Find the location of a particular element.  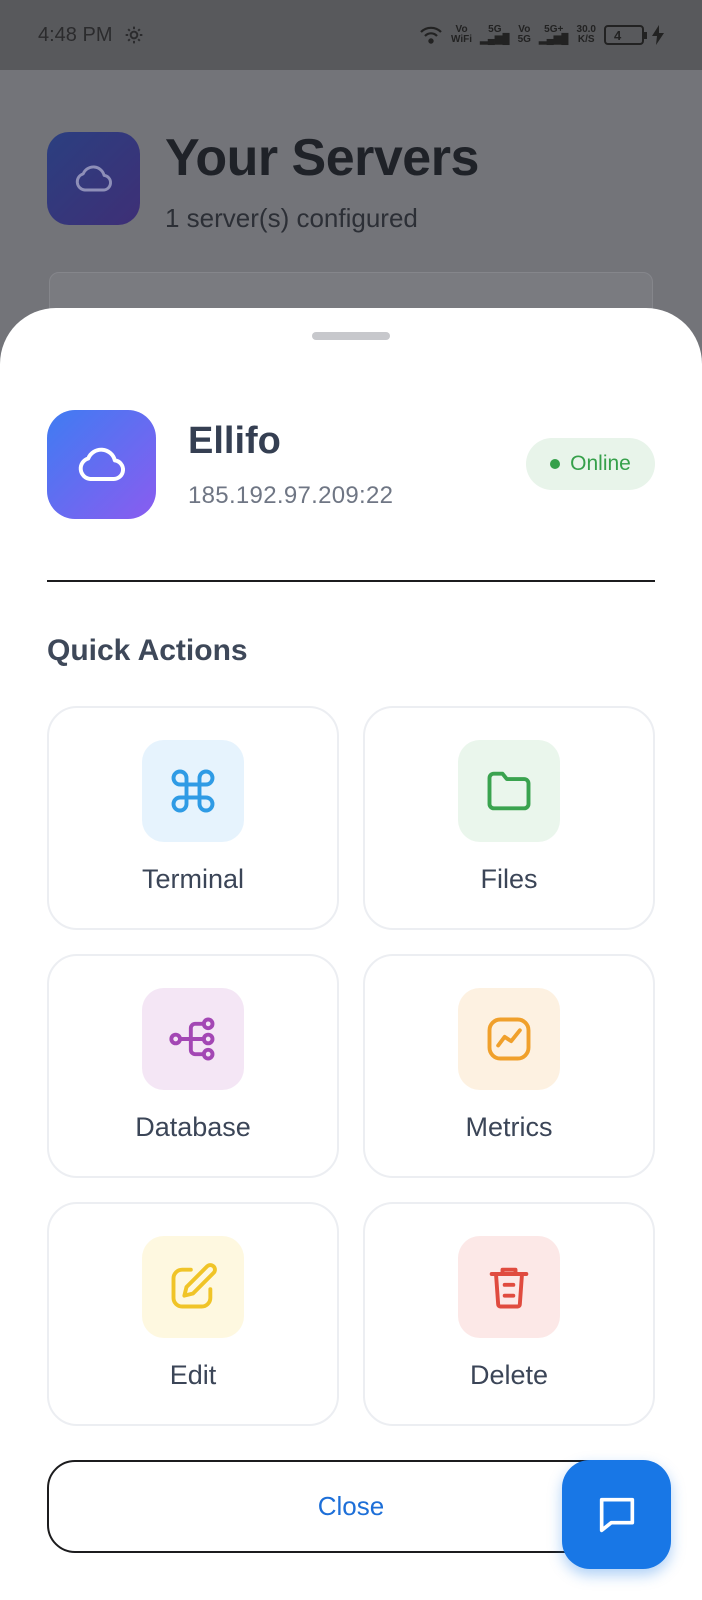

status-badge: Online is located at coordinates (590, 464).